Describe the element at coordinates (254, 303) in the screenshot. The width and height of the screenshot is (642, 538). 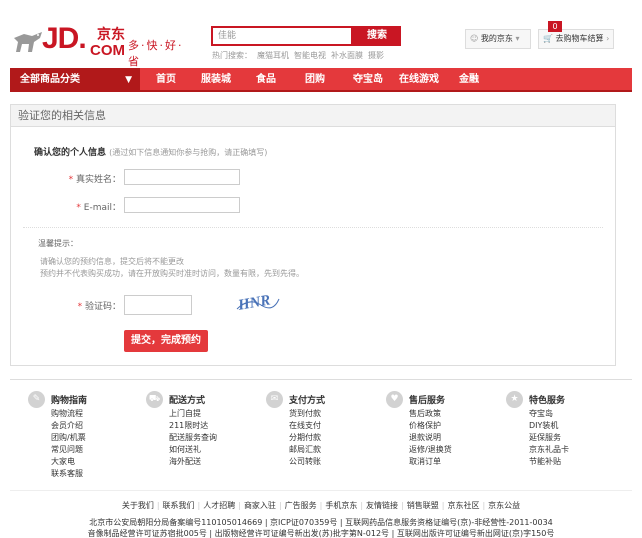
I see `captcha-text: HNR` at that location.